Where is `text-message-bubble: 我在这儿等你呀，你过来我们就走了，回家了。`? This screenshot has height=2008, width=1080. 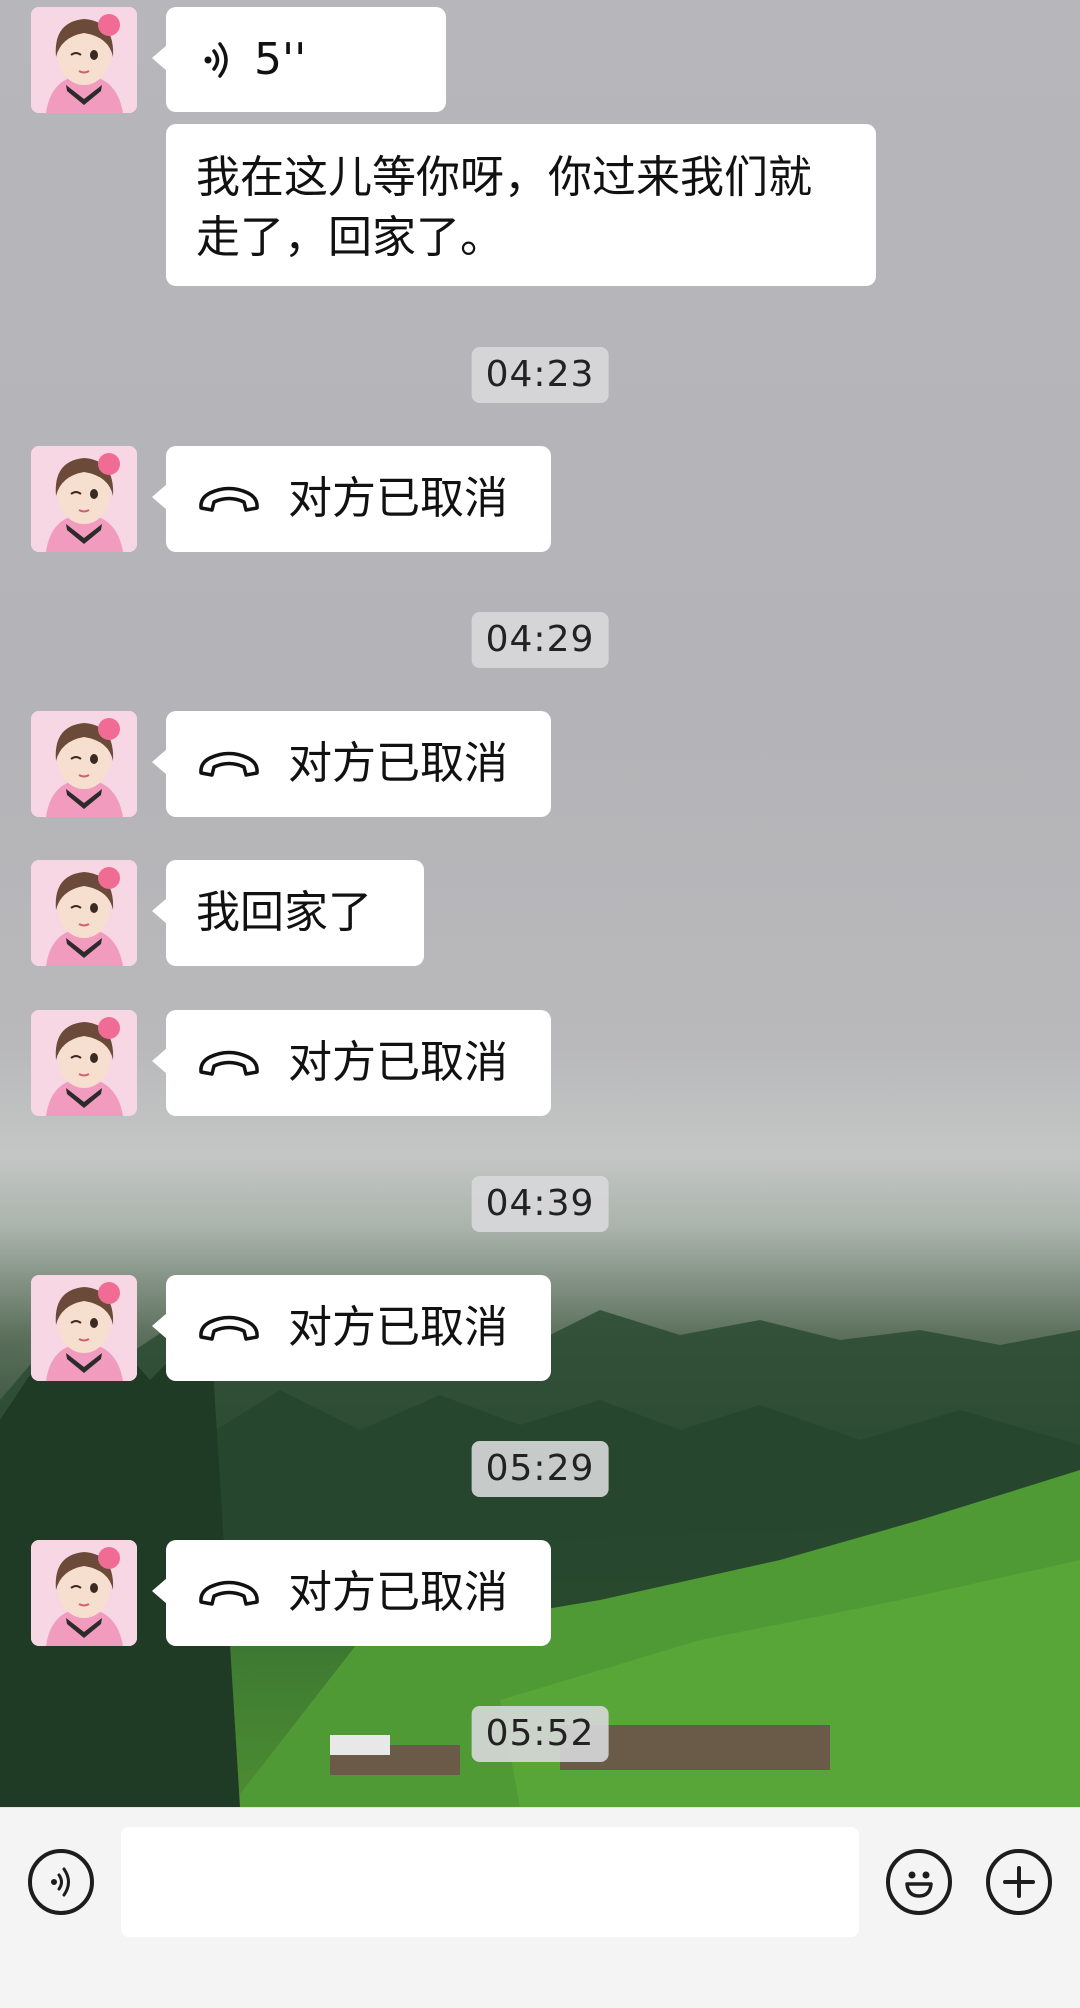 text-message-bubble: 我在这儿等你呀，你过来我们就走了，回家了。 is located at coordinates (521, 205).